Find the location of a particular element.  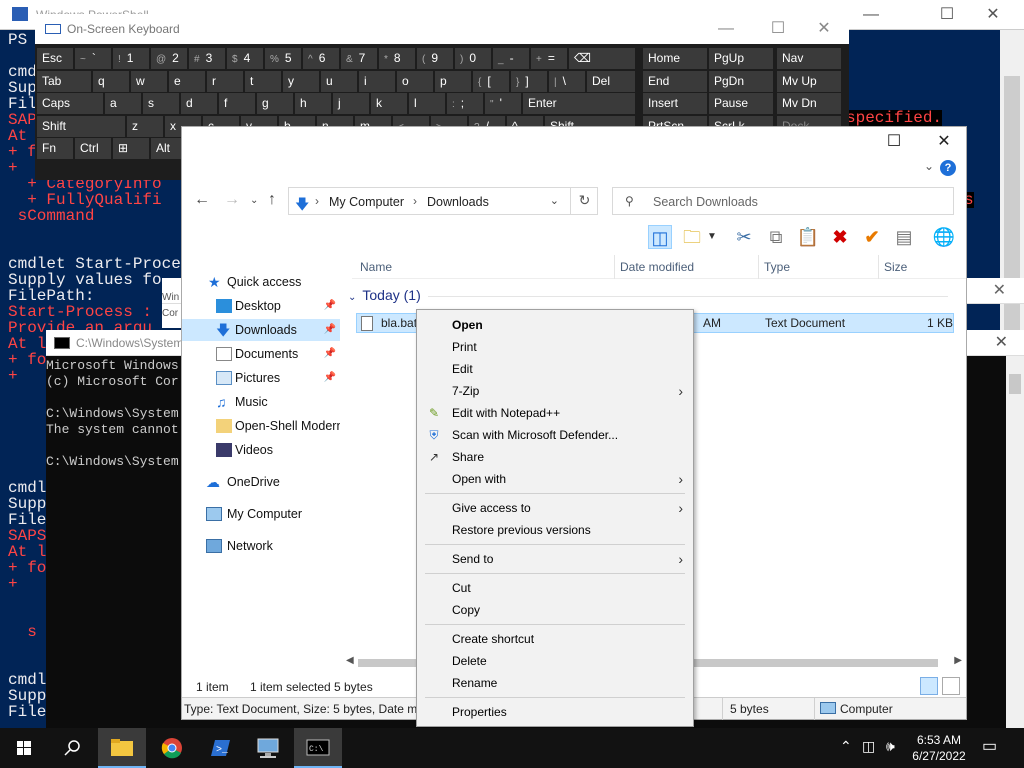

menu-item-rename: Rename is located at coordinates (555, 683).